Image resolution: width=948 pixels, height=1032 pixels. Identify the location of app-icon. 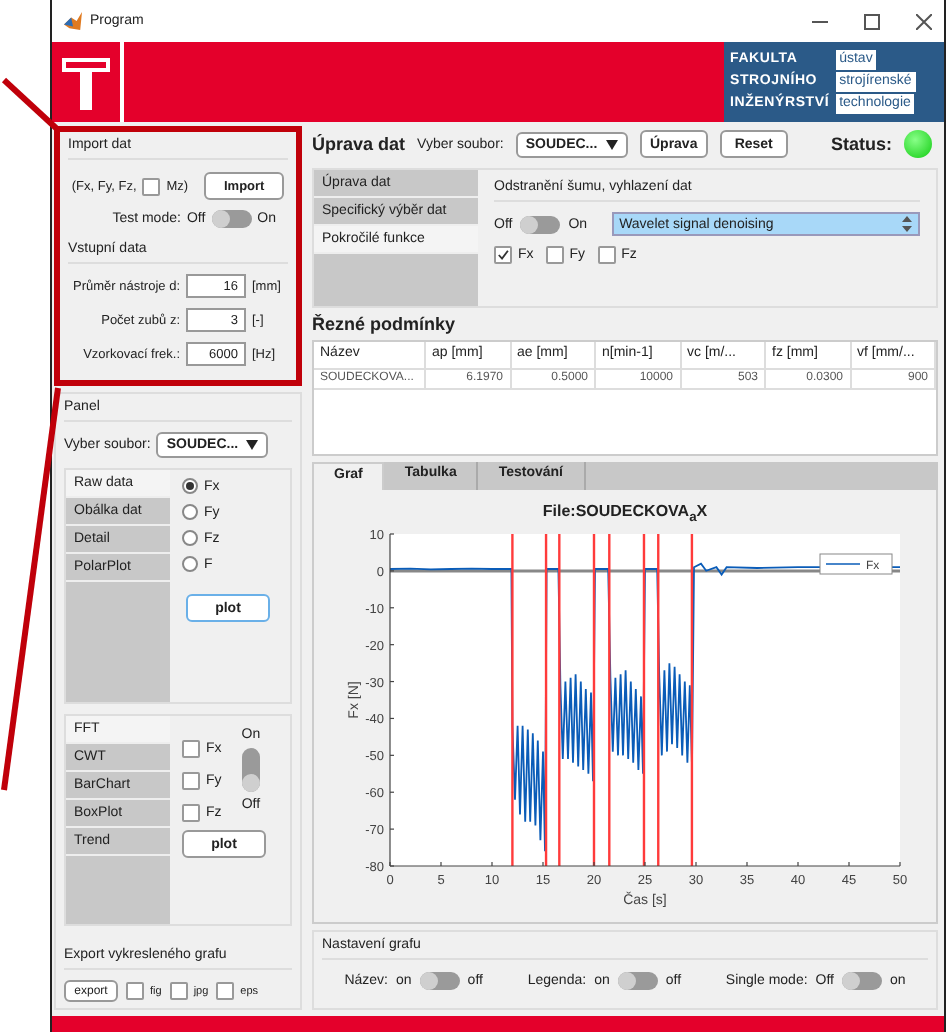
(73, 21).